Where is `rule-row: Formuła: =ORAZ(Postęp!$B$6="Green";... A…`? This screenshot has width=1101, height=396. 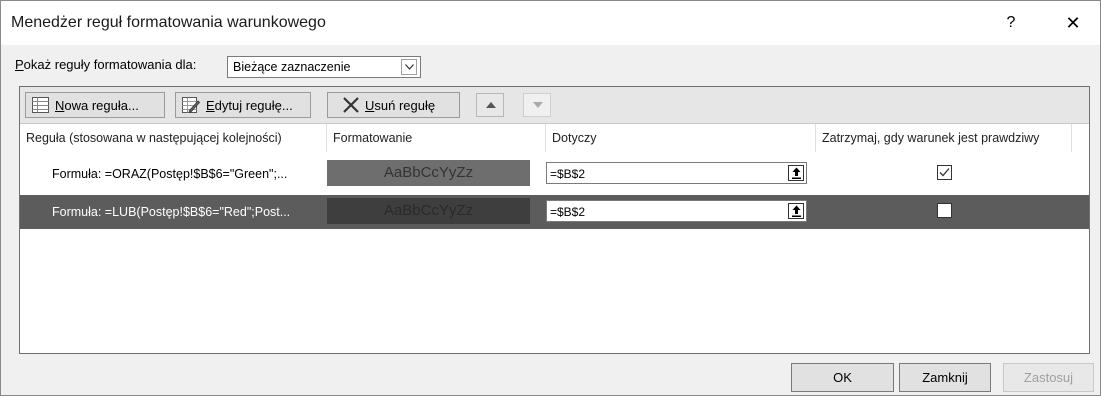
rule-row: Formuła: =ORAZ(Postęp!$B$6="Green";... A… is located at coordinates (554, 174).